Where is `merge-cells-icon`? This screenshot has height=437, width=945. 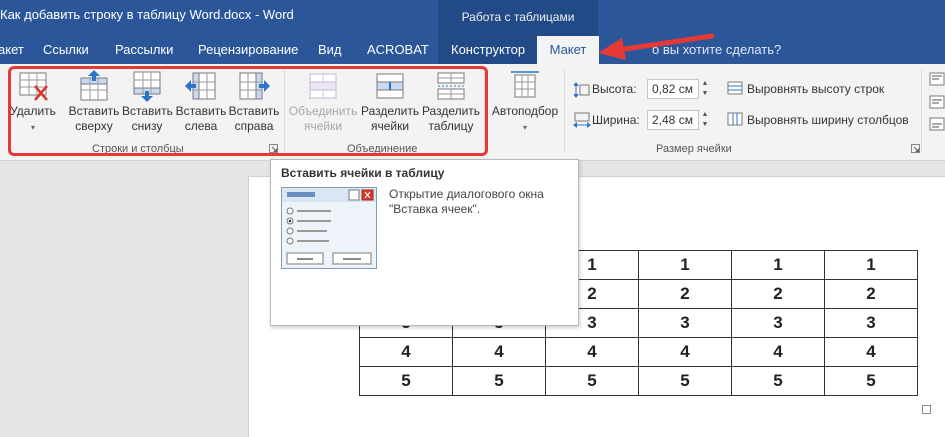 merge-cells-icon is located at coordinates (323, 86).